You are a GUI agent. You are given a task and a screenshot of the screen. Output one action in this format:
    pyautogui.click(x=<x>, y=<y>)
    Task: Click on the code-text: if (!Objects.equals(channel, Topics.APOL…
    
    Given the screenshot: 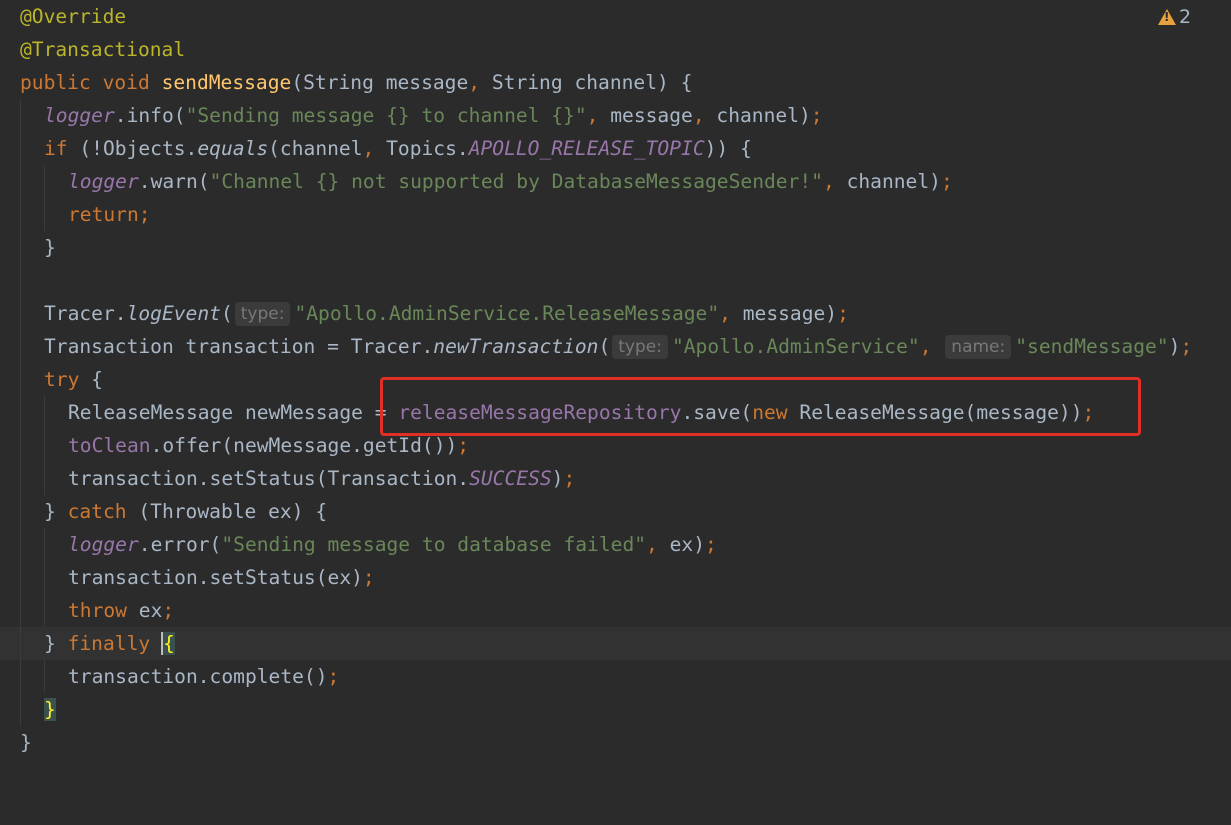 What is the action you would take?
    pyautogui.click(x=398, y=148)
    